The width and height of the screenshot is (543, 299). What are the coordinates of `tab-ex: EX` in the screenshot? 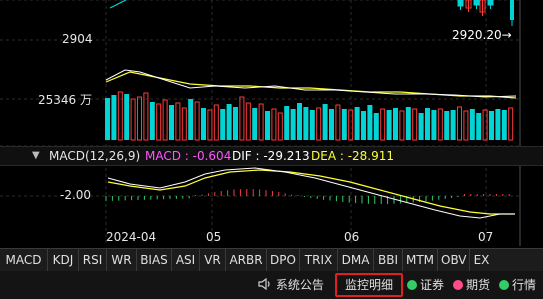 It's located at (481, 260).